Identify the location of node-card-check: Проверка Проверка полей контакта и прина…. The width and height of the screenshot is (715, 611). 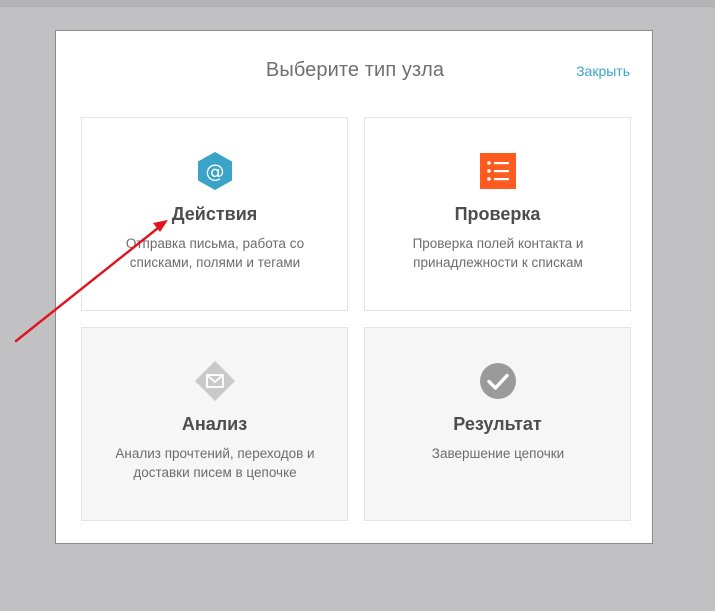
(497, 214).